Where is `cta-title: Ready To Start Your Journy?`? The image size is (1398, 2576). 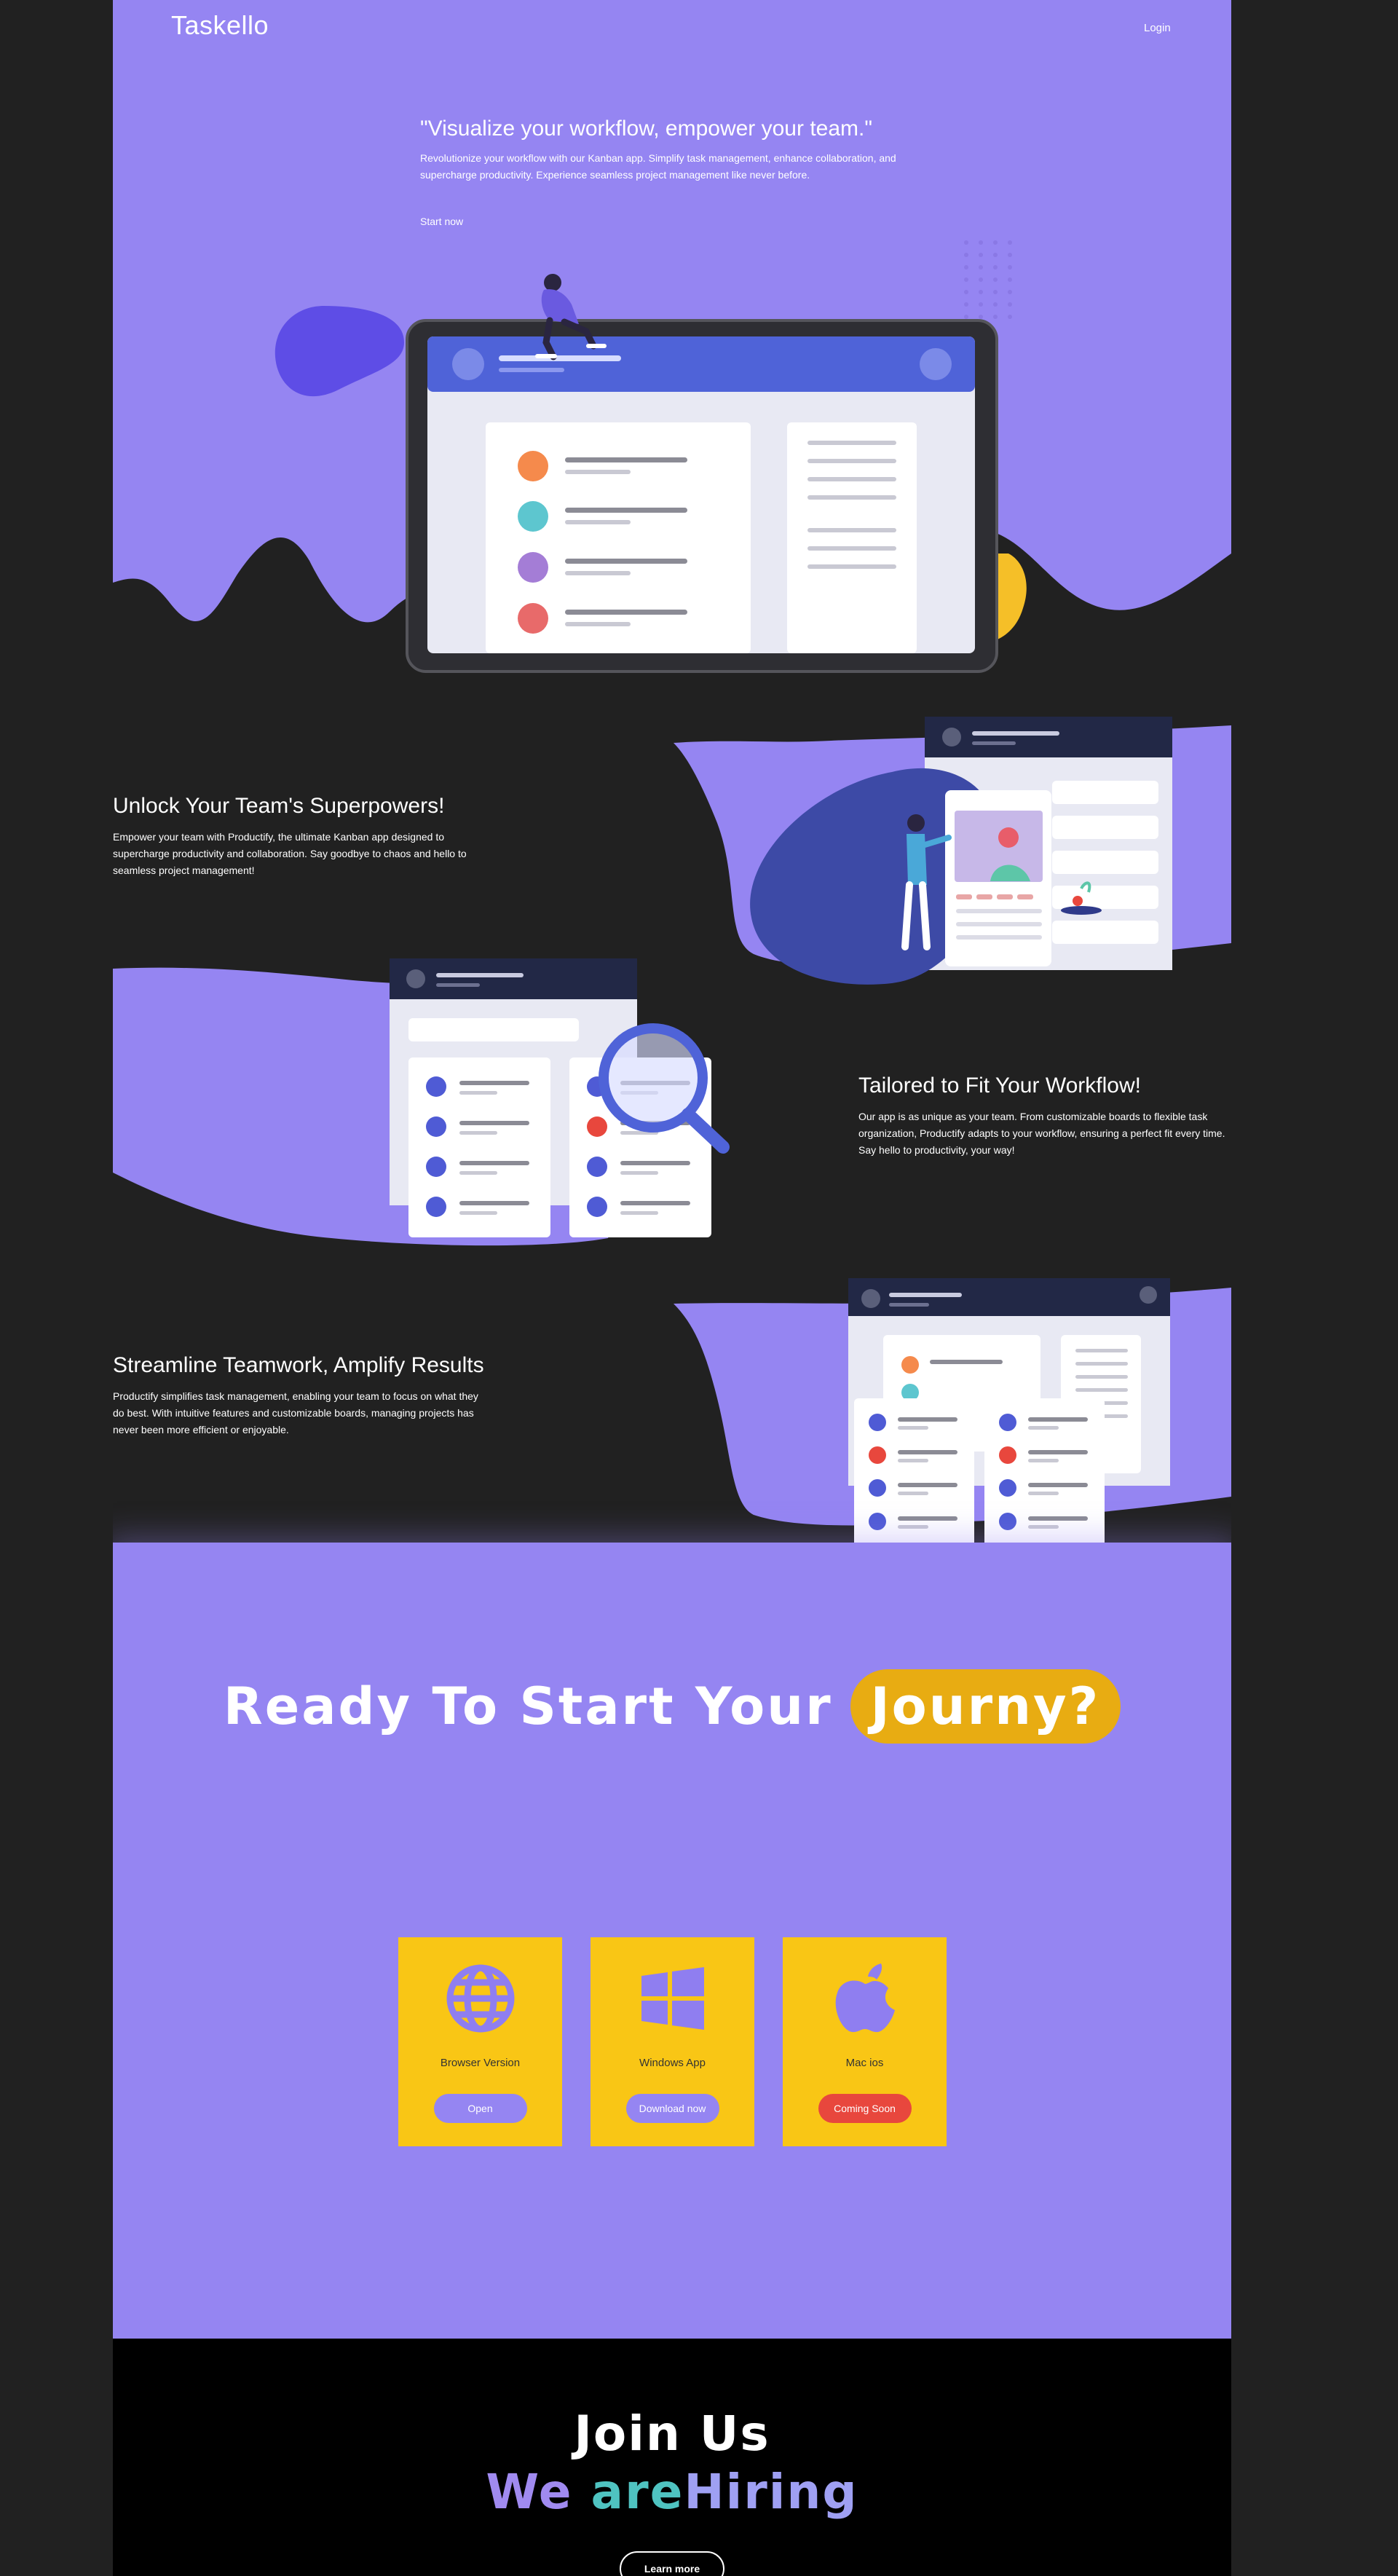 cta-title: Ready To Start Your Journy? is located at coordinates (672, 1706).